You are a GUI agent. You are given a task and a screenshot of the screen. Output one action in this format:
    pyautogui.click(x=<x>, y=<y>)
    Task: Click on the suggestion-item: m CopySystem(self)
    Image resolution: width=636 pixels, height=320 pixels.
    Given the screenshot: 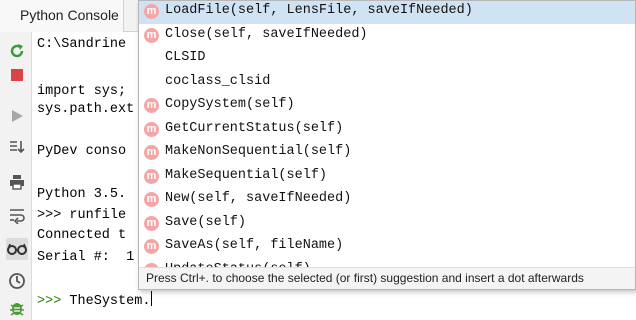 What is the action you would take?
    pyautogui.click(x=387, y=106)
    